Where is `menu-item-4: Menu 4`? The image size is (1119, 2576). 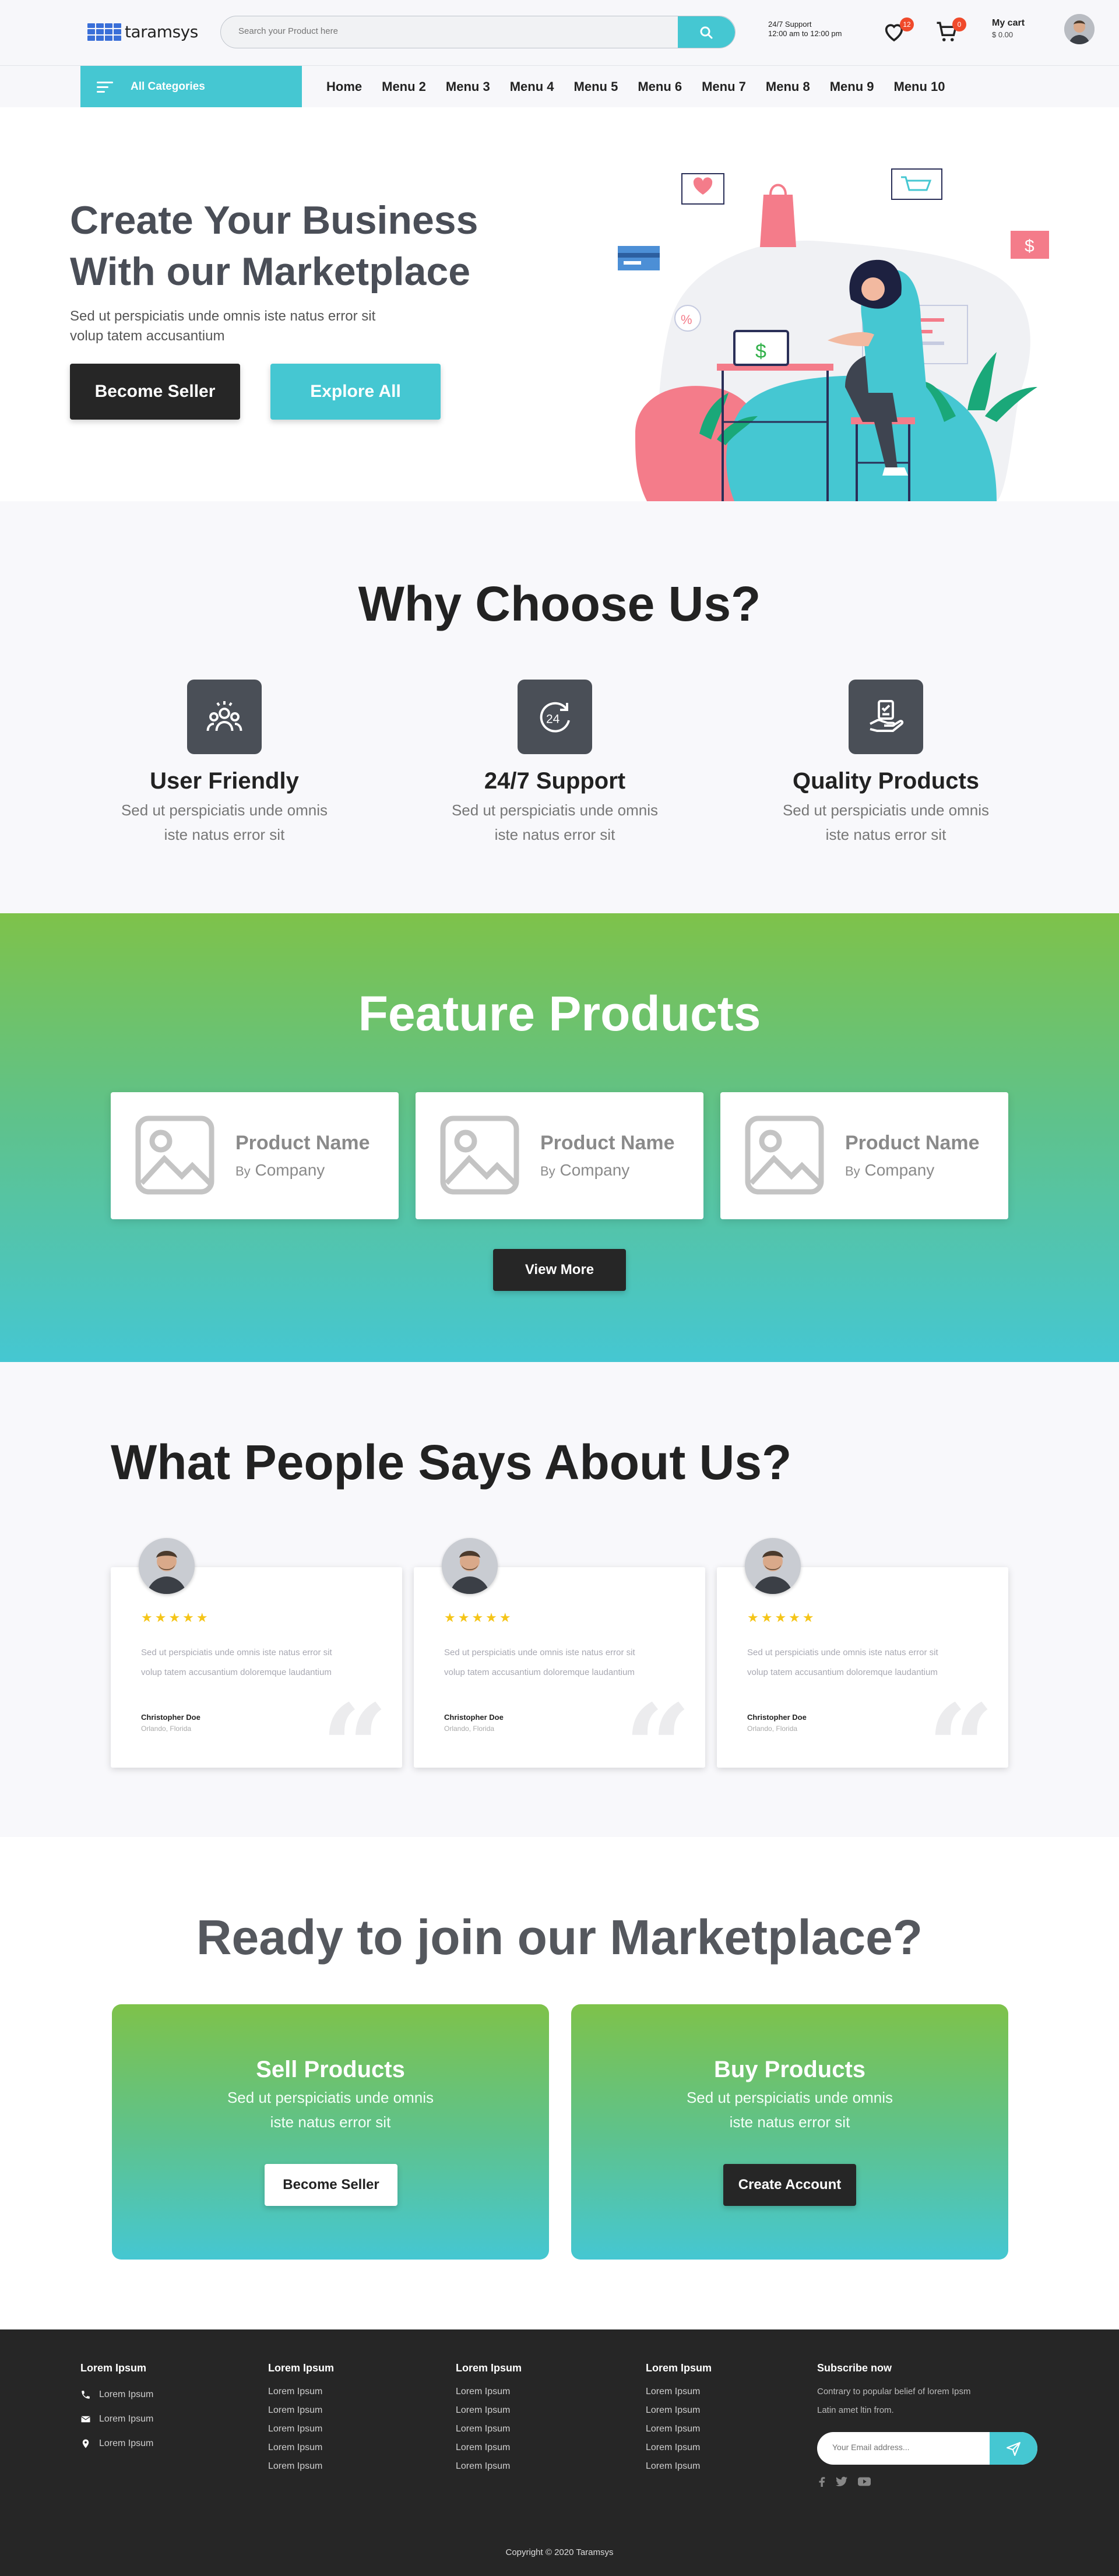 menu-item-4: Menu 4 is located at coordinates (532, 87).